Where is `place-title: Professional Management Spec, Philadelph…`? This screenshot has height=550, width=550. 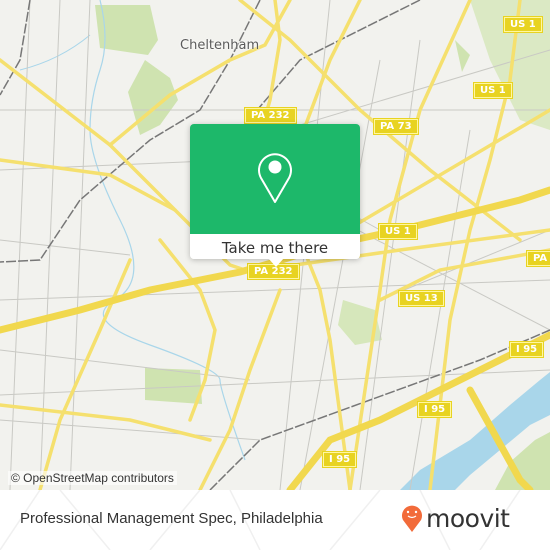 place-title: Professional Management Spec, Philadelph… is located at coordinates (171, 518).